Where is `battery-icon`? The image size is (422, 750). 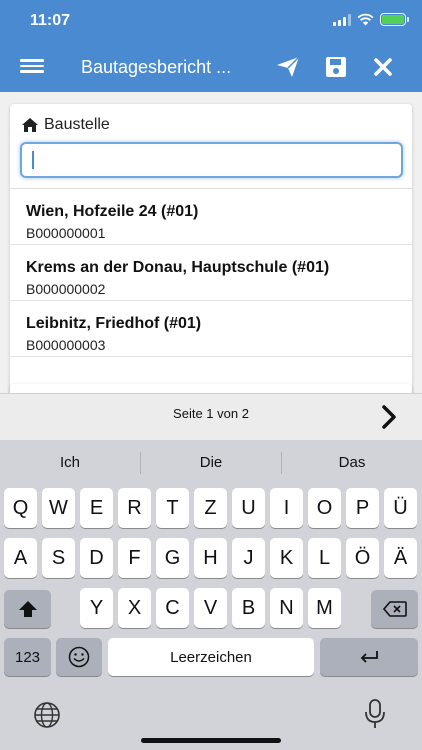 battery-icon is located at coordinates (394, 19).